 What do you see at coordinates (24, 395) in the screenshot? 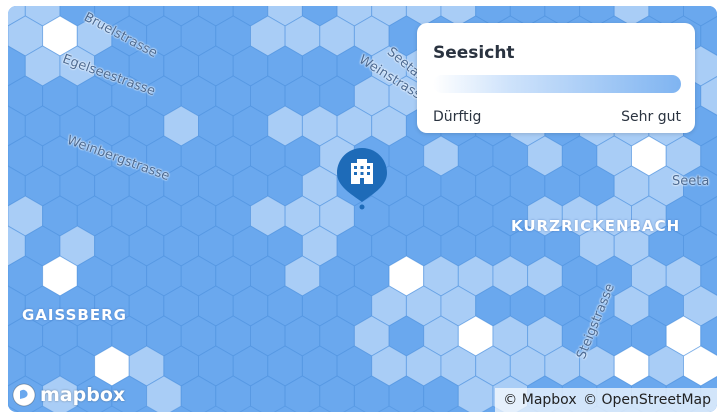
I see `mapbox-logo-icon` at bounding box center [24, 395].